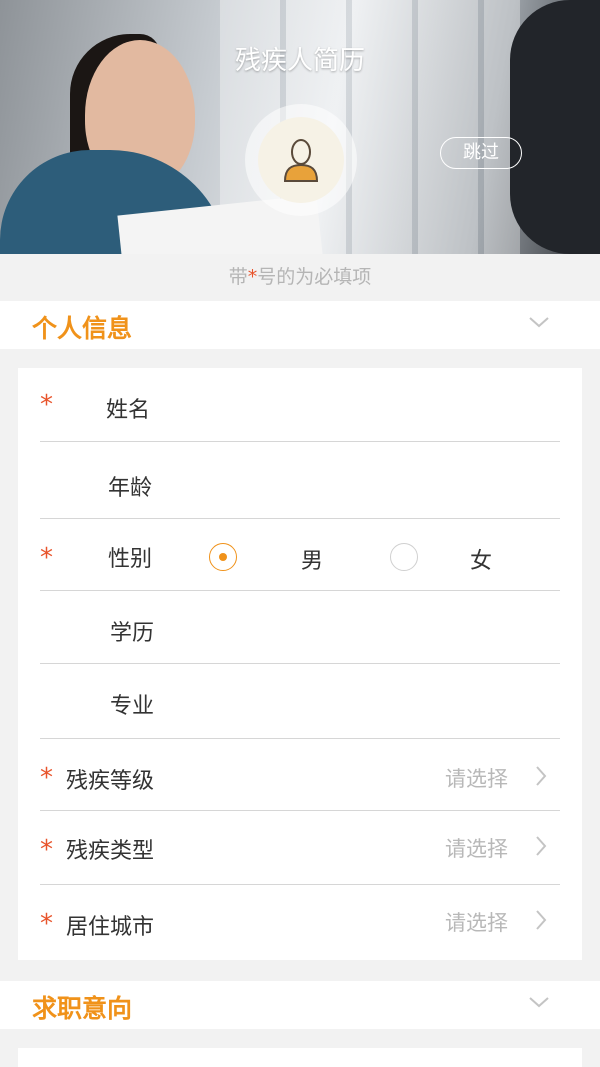 The width and height of the screenshot is (600, 1067). Describe the element at coordinates (300, 627) in the screenshot. I see `education-row: 学历` at that location.